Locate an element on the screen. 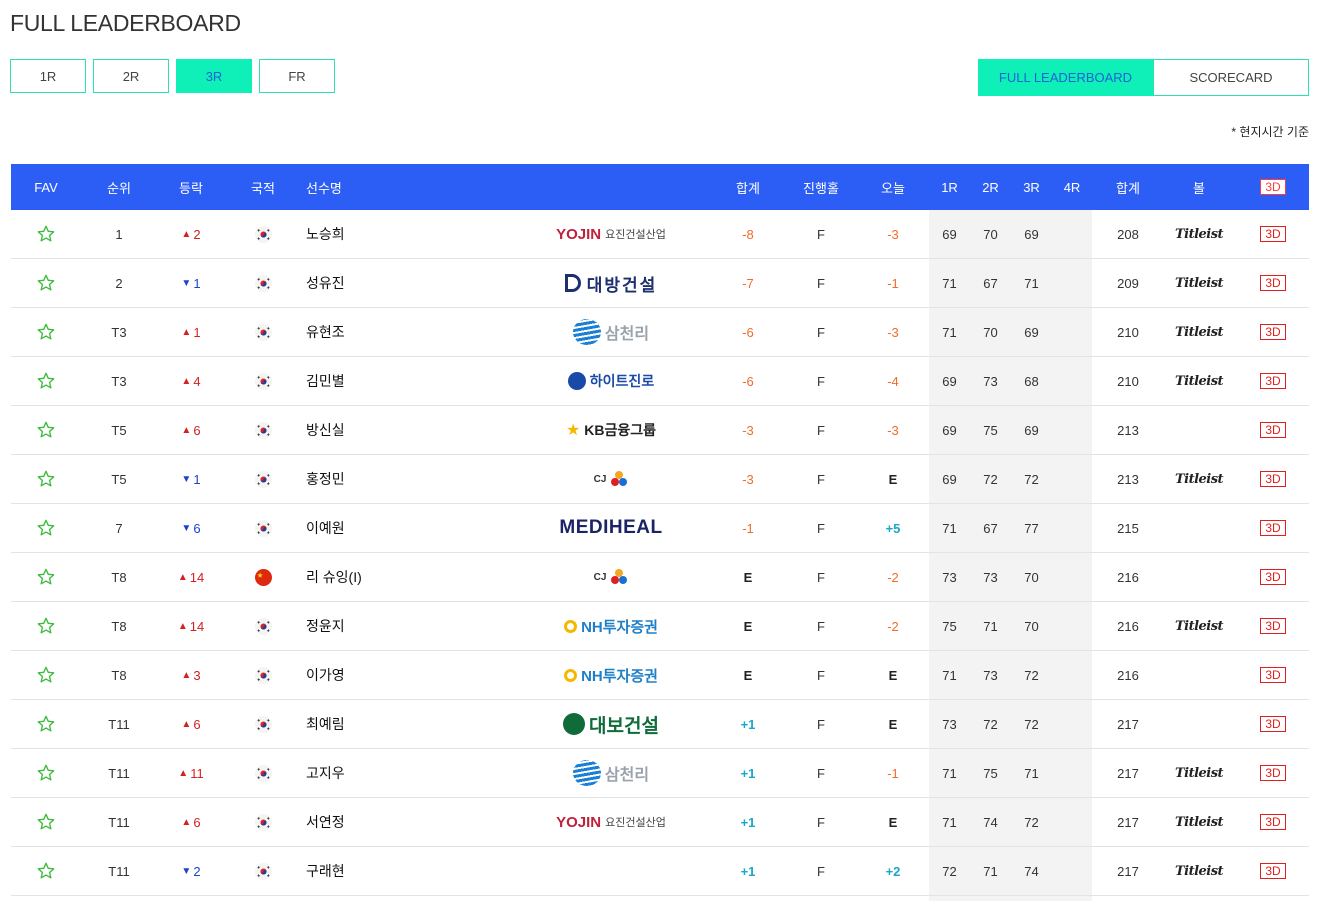  player-name: 리 슈잉(I) is located at coordinates (334, 577).